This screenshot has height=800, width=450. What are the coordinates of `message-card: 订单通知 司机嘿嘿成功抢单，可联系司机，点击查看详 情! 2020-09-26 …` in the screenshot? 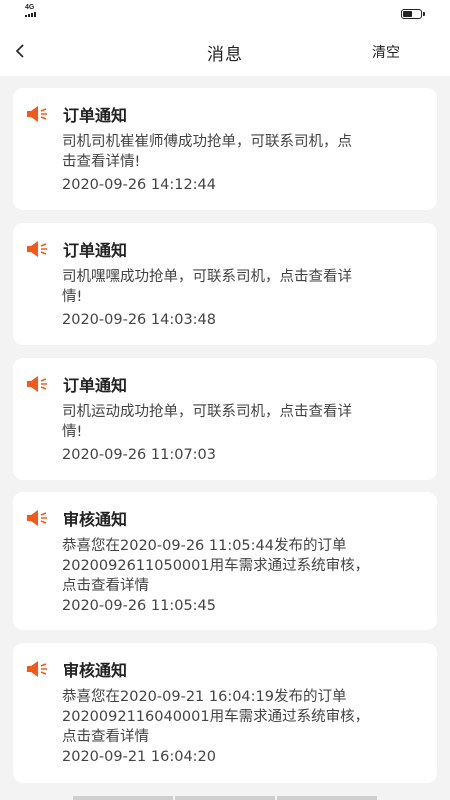 It's located at (225, 284).